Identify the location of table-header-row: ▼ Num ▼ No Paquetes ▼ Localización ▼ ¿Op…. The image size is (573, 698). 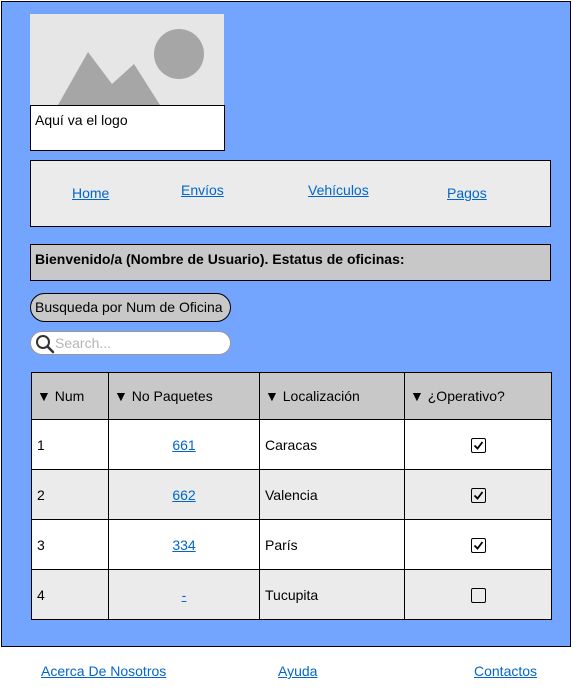
(291, 396).